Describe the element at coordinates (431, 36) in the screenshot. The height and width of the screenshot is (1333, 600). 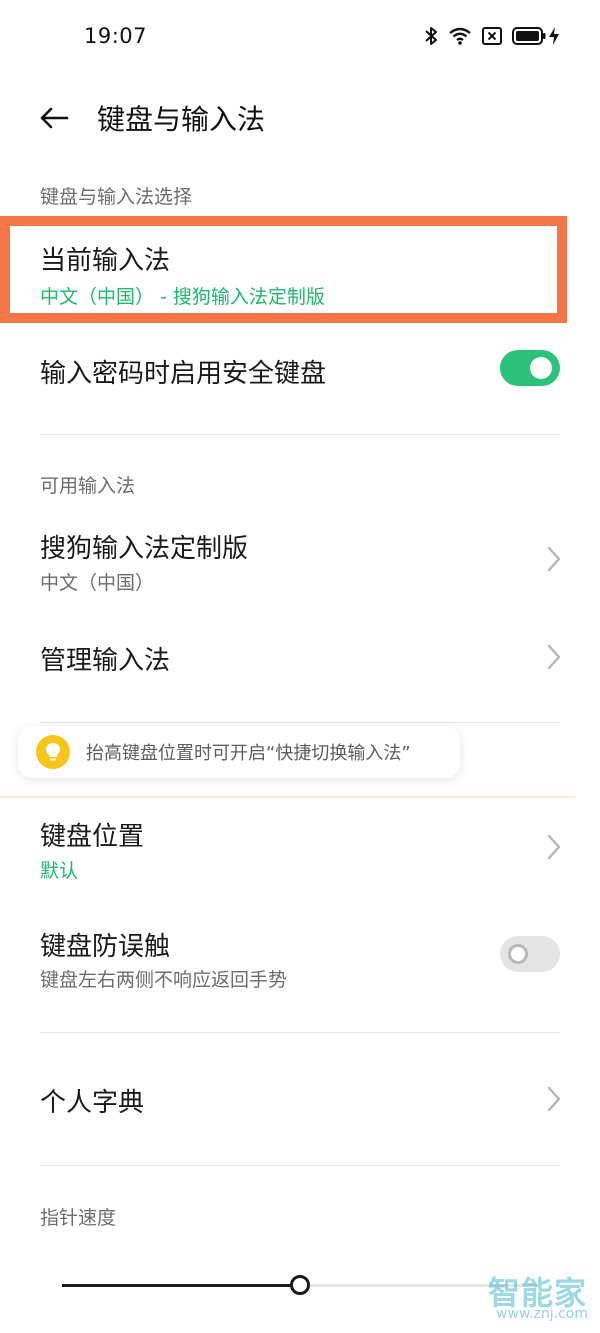
I see `bluetooth-icon` at that location.